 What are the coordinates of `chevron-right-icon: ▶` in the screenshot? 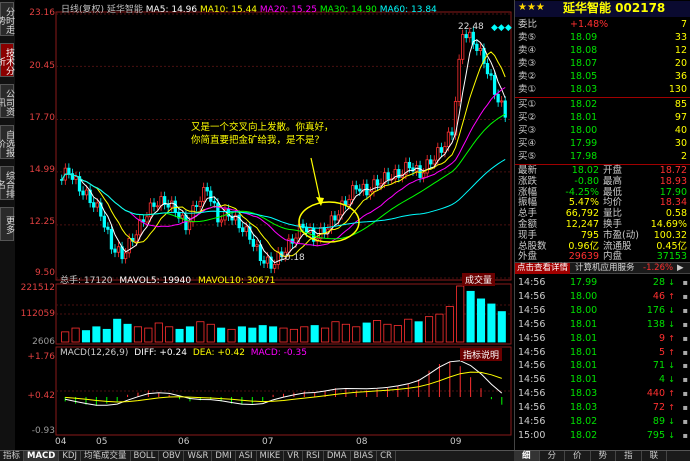 It's located at (680, 268).